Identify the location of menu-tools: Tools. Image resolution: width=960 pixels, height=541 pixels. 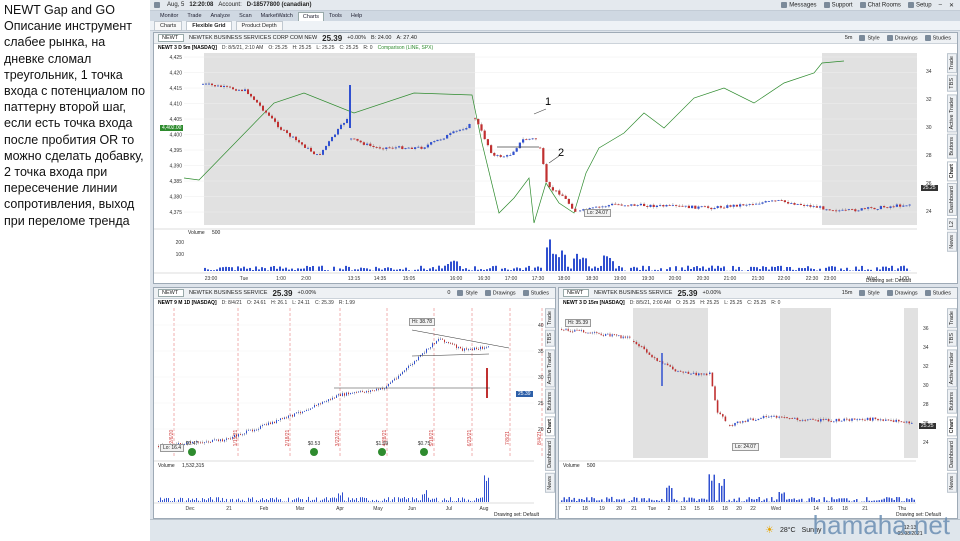
(335, 16).